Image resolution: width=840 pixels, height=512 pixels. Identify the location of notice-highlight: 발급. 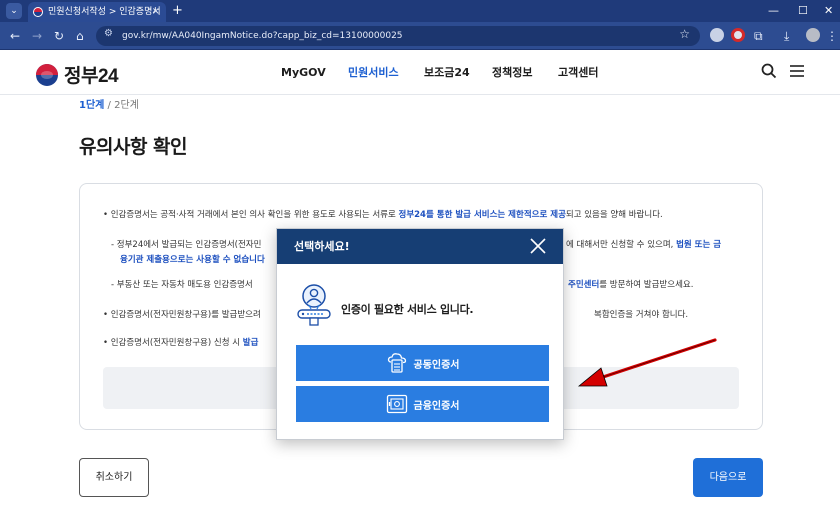
(250, 343).